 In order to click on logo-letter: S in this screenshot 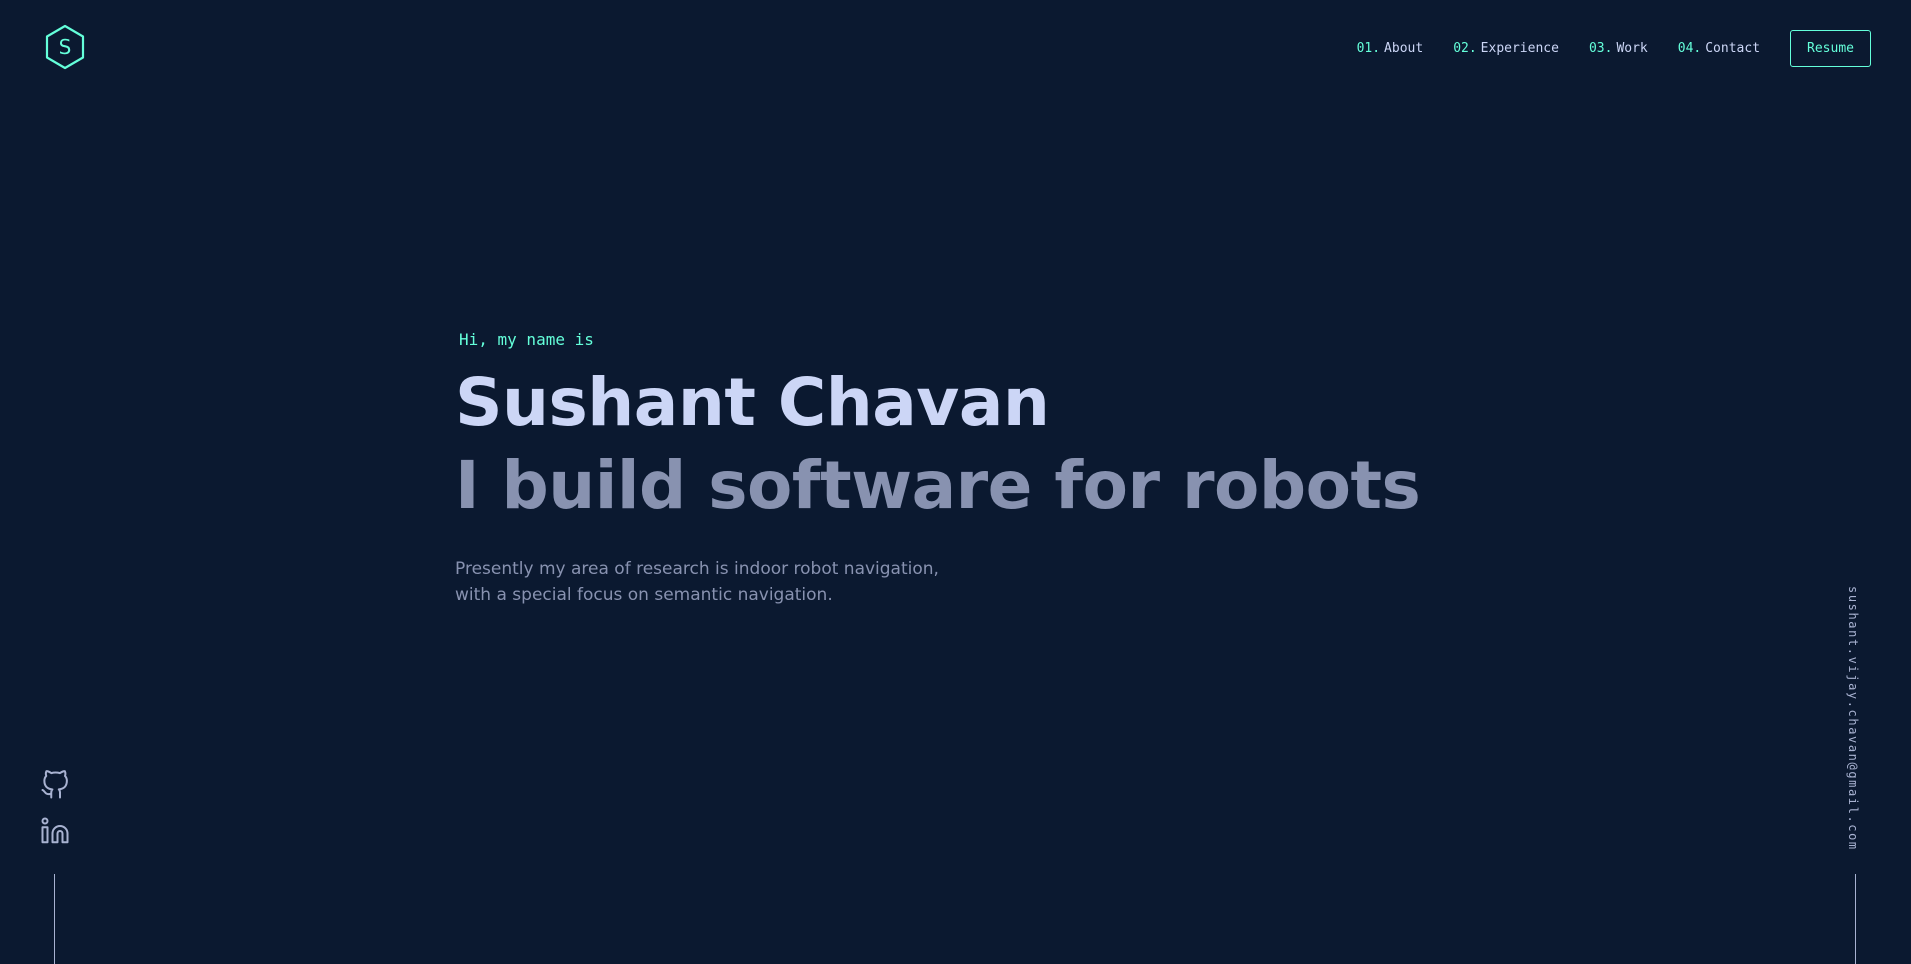, I will do `click(65, 47)`.